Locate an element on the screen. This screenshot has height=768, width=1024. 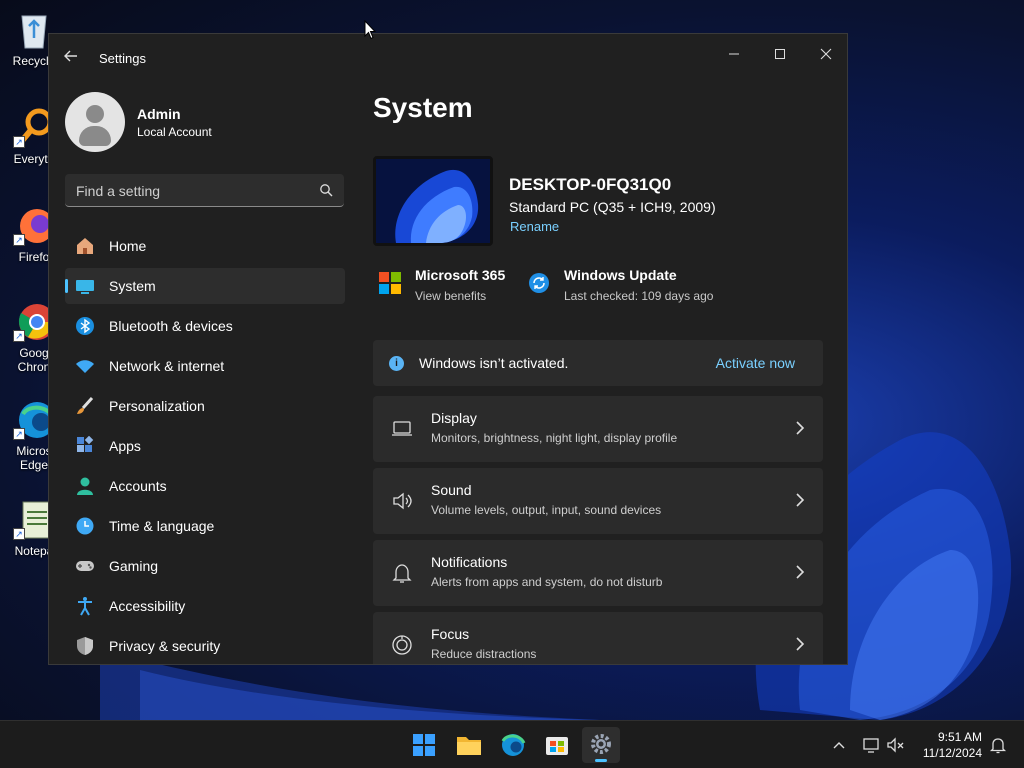
card-title: Focus is located at coordinates (450, 634).